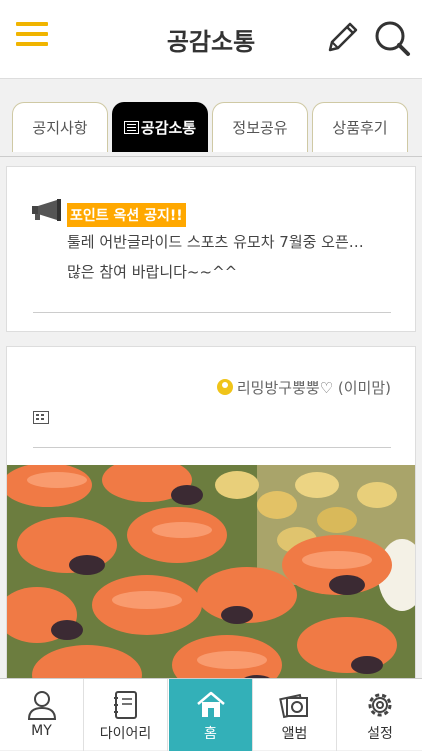 The width and height of the screenshot is (422, 751). Describe the element at coordinates (342, 38) in the screenshot. I see `pencil-icon` at that location.